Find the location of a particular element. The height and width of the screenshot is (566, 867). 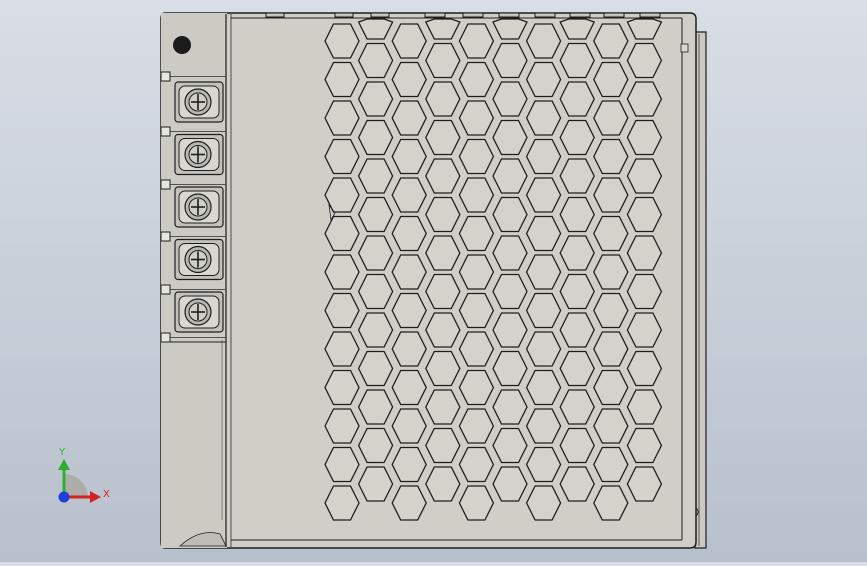

mounting-hole is located at coordinates (182, 45).